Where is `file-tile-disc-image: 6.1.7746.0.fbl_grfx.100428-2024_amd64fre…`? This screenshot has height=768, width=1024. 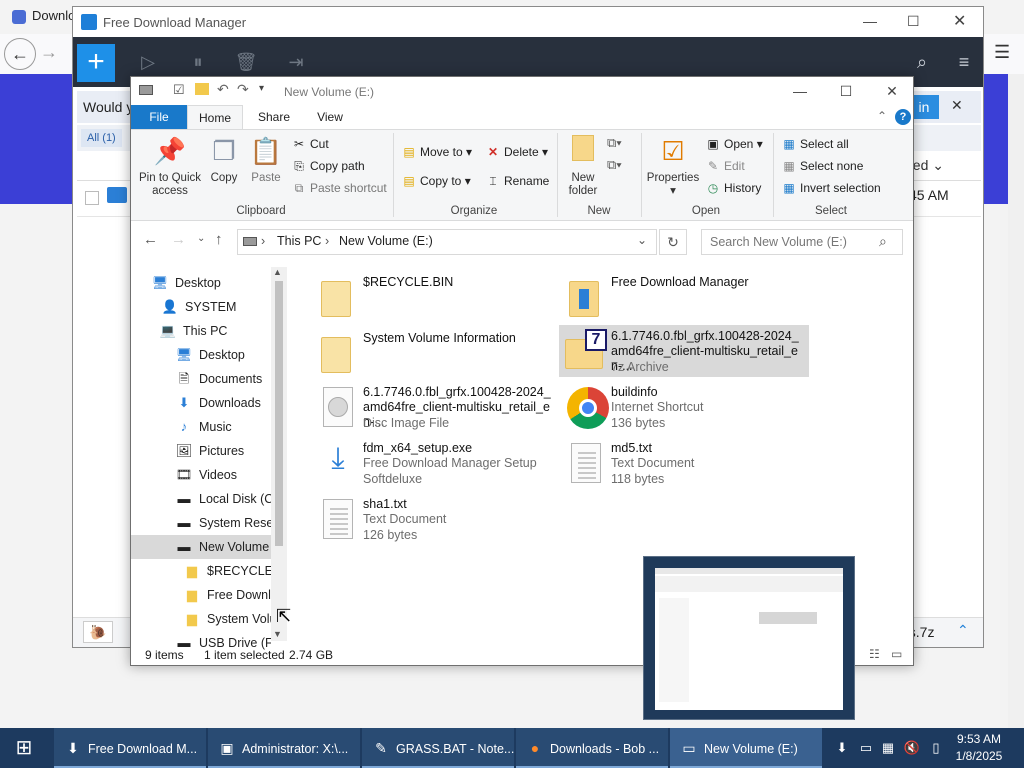 file-tile-disc-image: 6.1.7746.0.fbl_grfx.100428-2024_amd64fre… is located at coordinates (434, 407).